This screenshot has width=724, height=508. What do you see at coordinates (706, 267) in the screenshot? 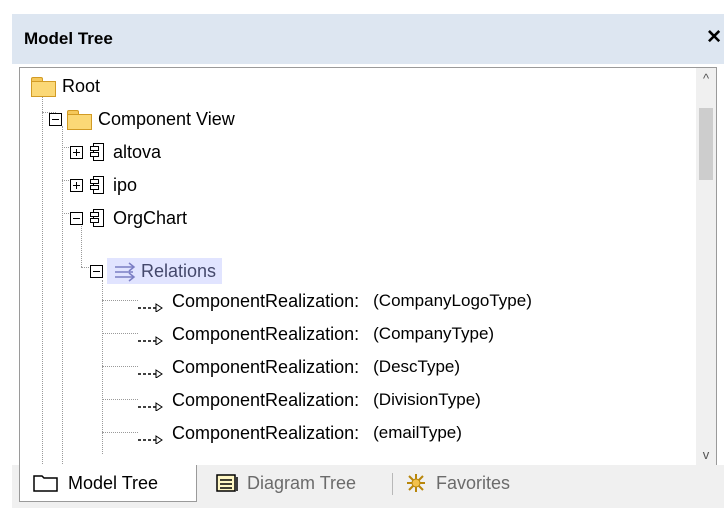
I see `vertical-scrollbar: ^ v` at bounding box center [706, 267].